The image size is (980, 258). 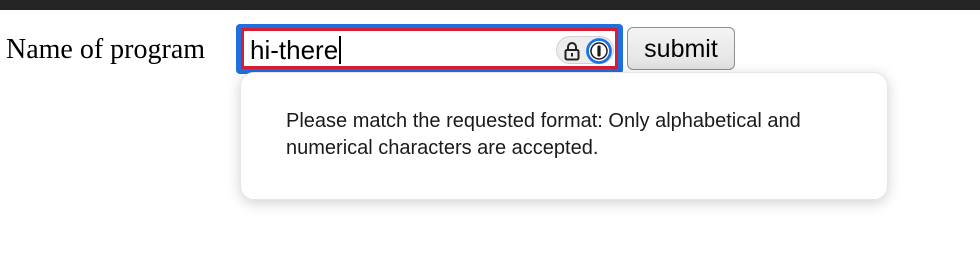 I want to click on program-name-input: hi-there, so click(x=429, y=48).